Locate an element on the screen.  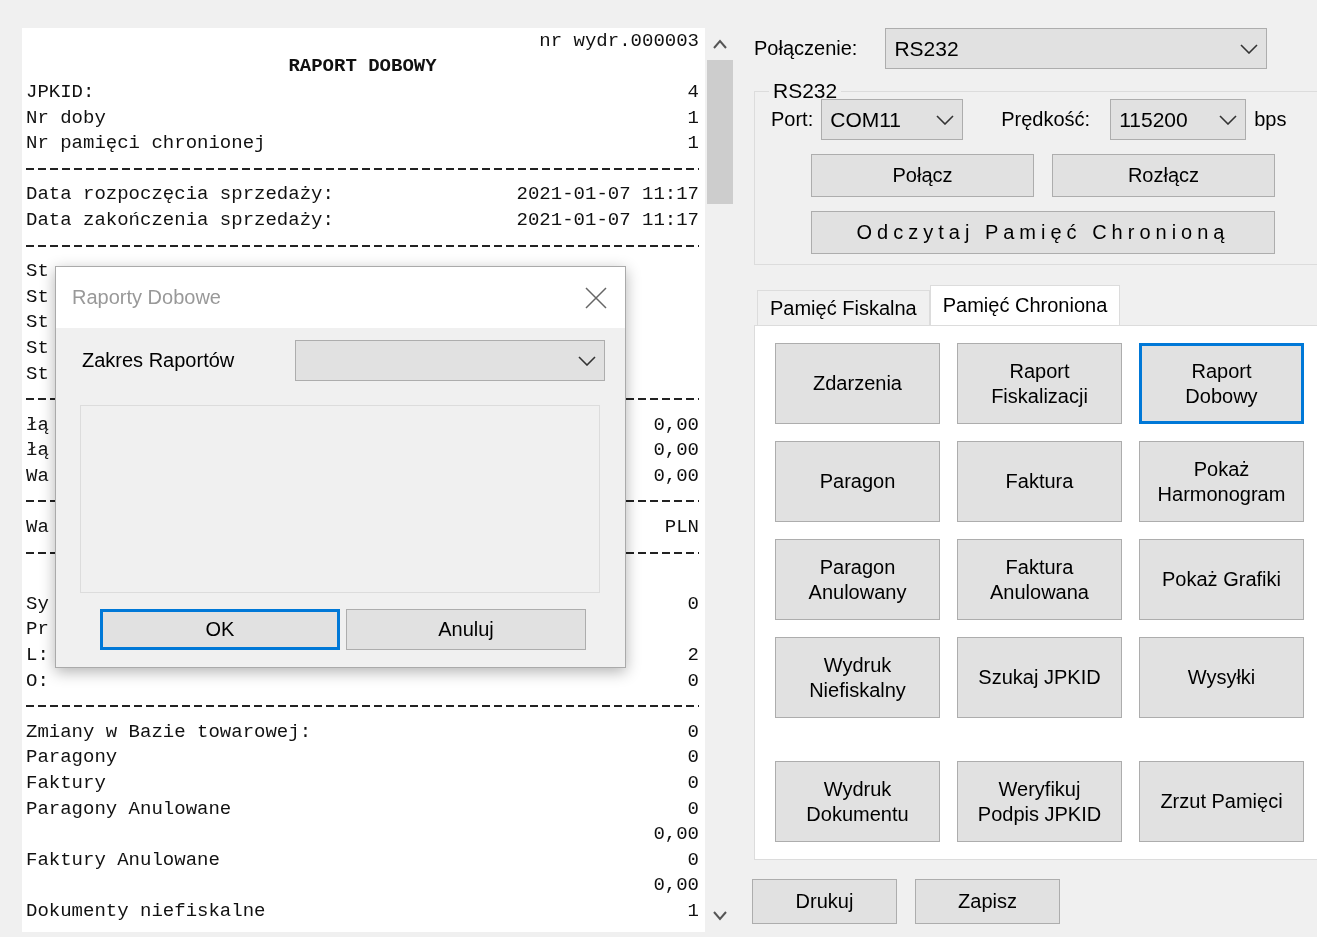
scroll-thumb is located at coordinates (720, 132).